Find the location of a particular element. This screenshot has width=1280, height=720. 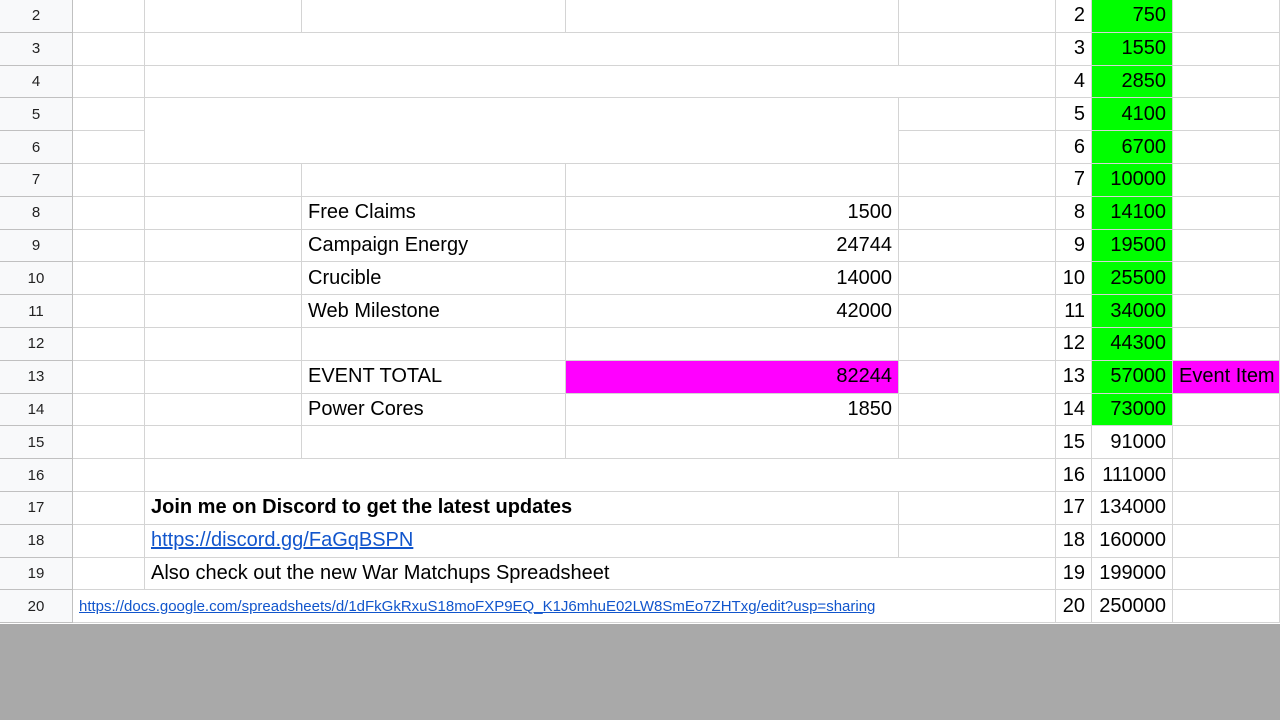

summary-label: Web Milestone is located at coordinates (434, 311).